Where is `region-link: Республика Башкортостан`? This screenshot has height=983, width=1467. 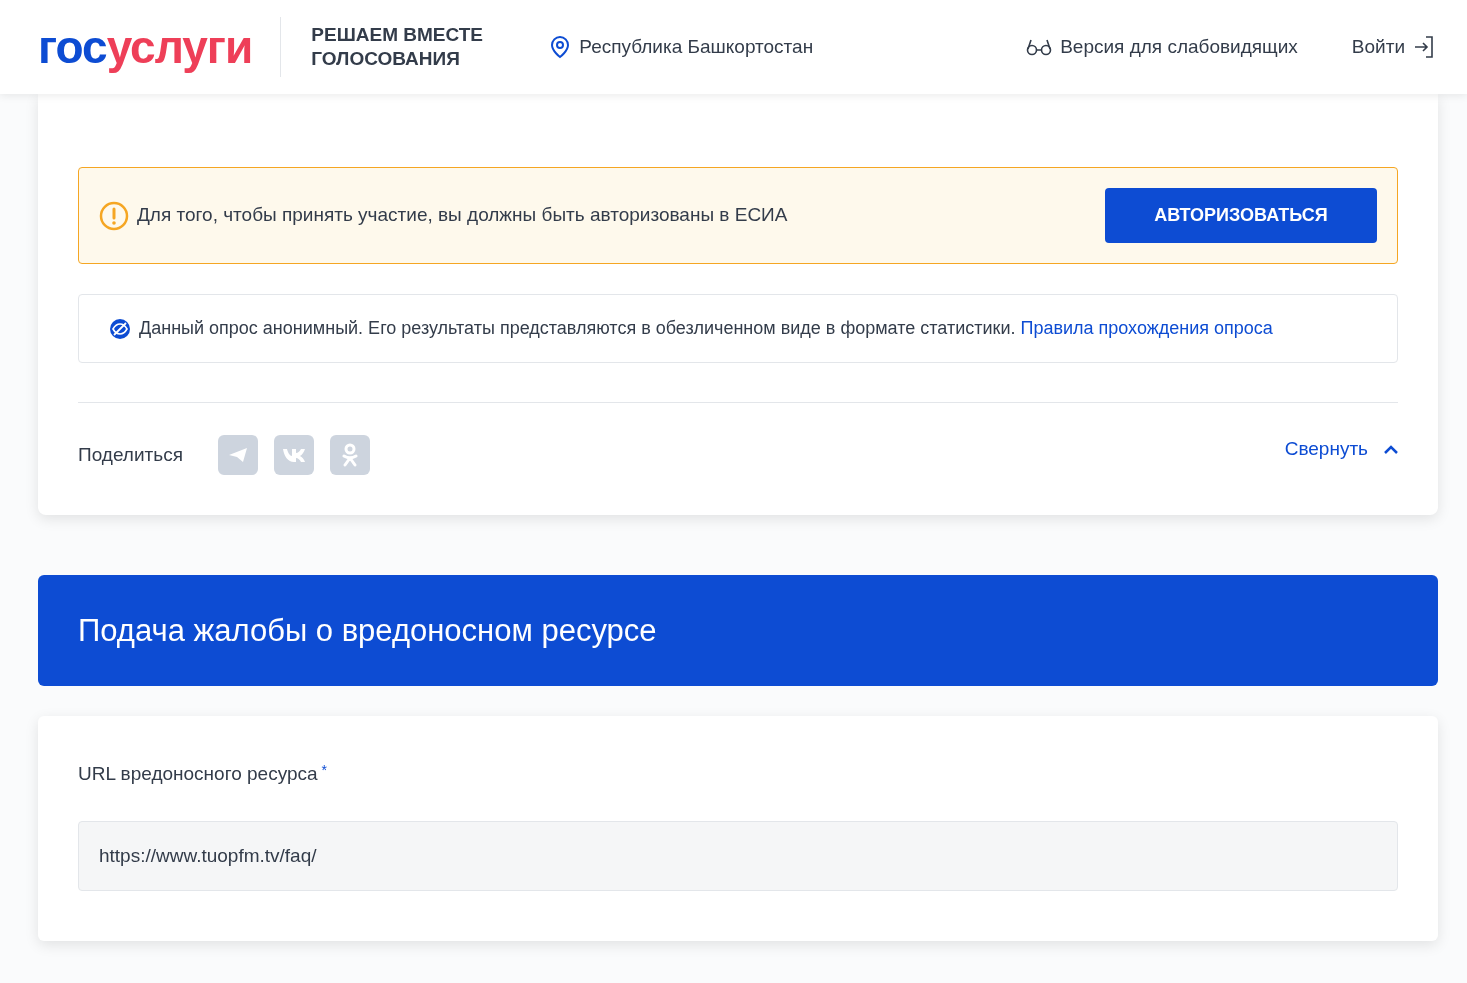
region-link: Республика Башкортостан is located at coordinates (696, 47).